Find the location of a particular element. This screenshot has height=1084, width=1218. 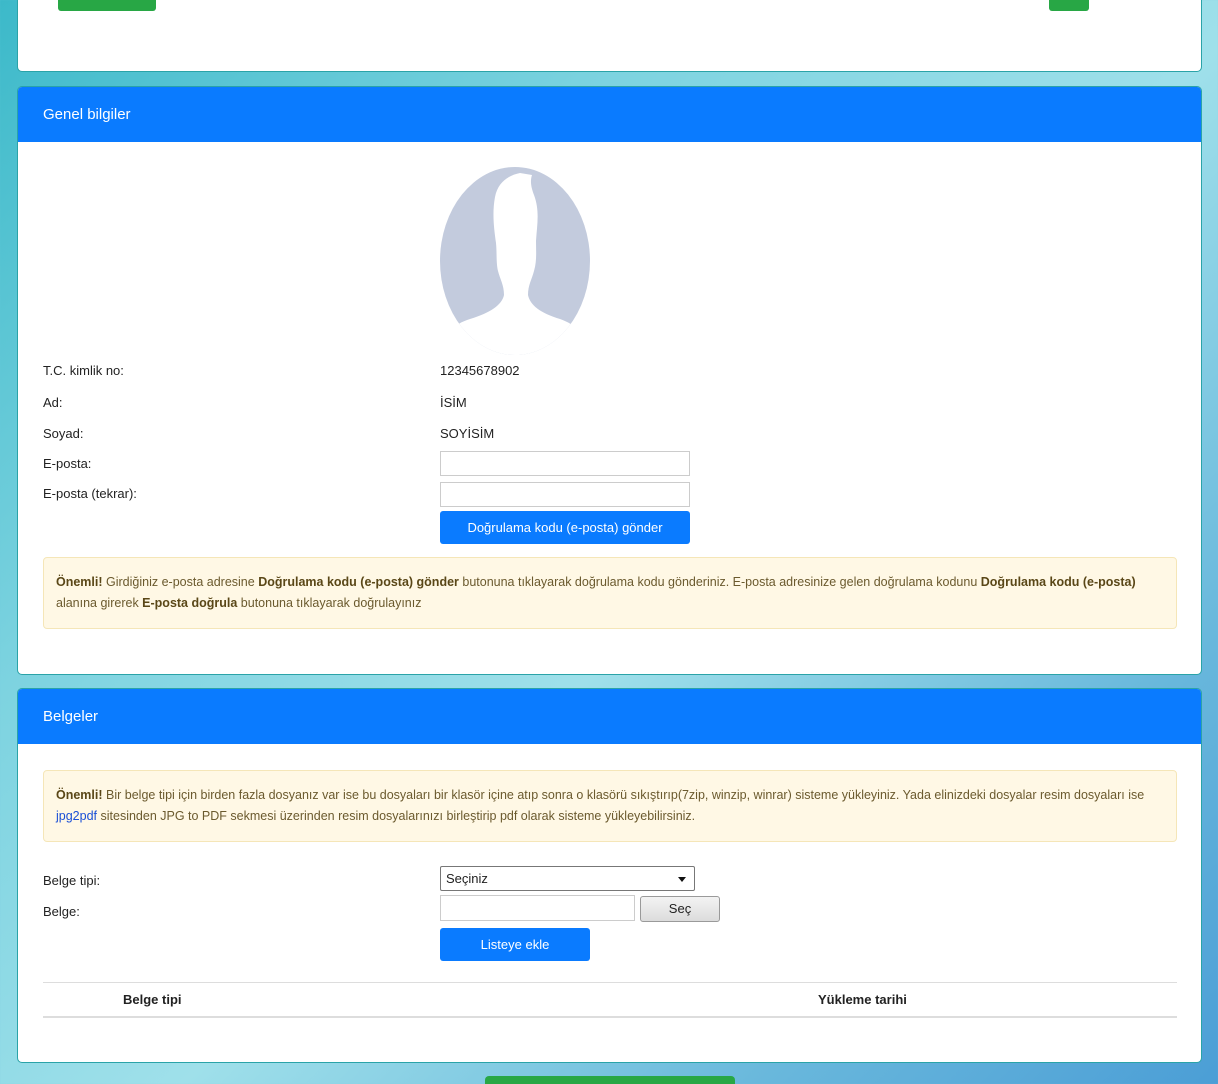

top-panel is located at coordinates (609, 36).